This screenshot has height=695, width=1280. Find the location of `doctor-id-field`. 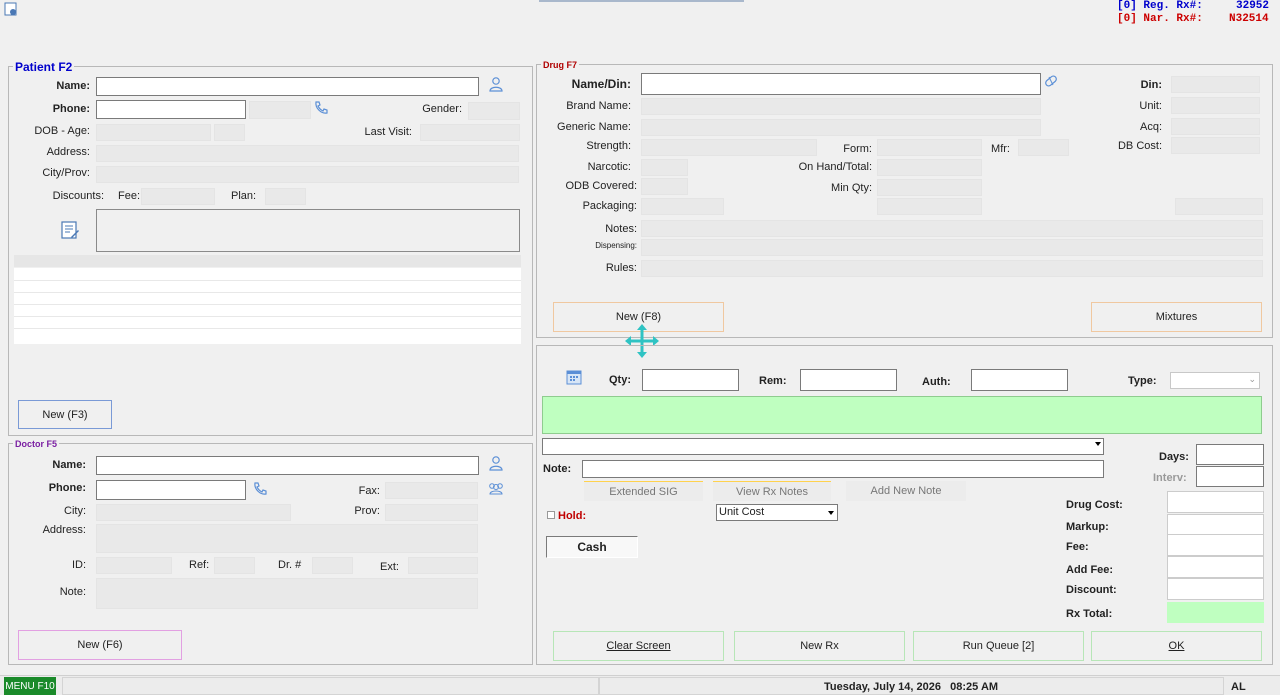

doctor-id-field is located at coordinates (134, 565).